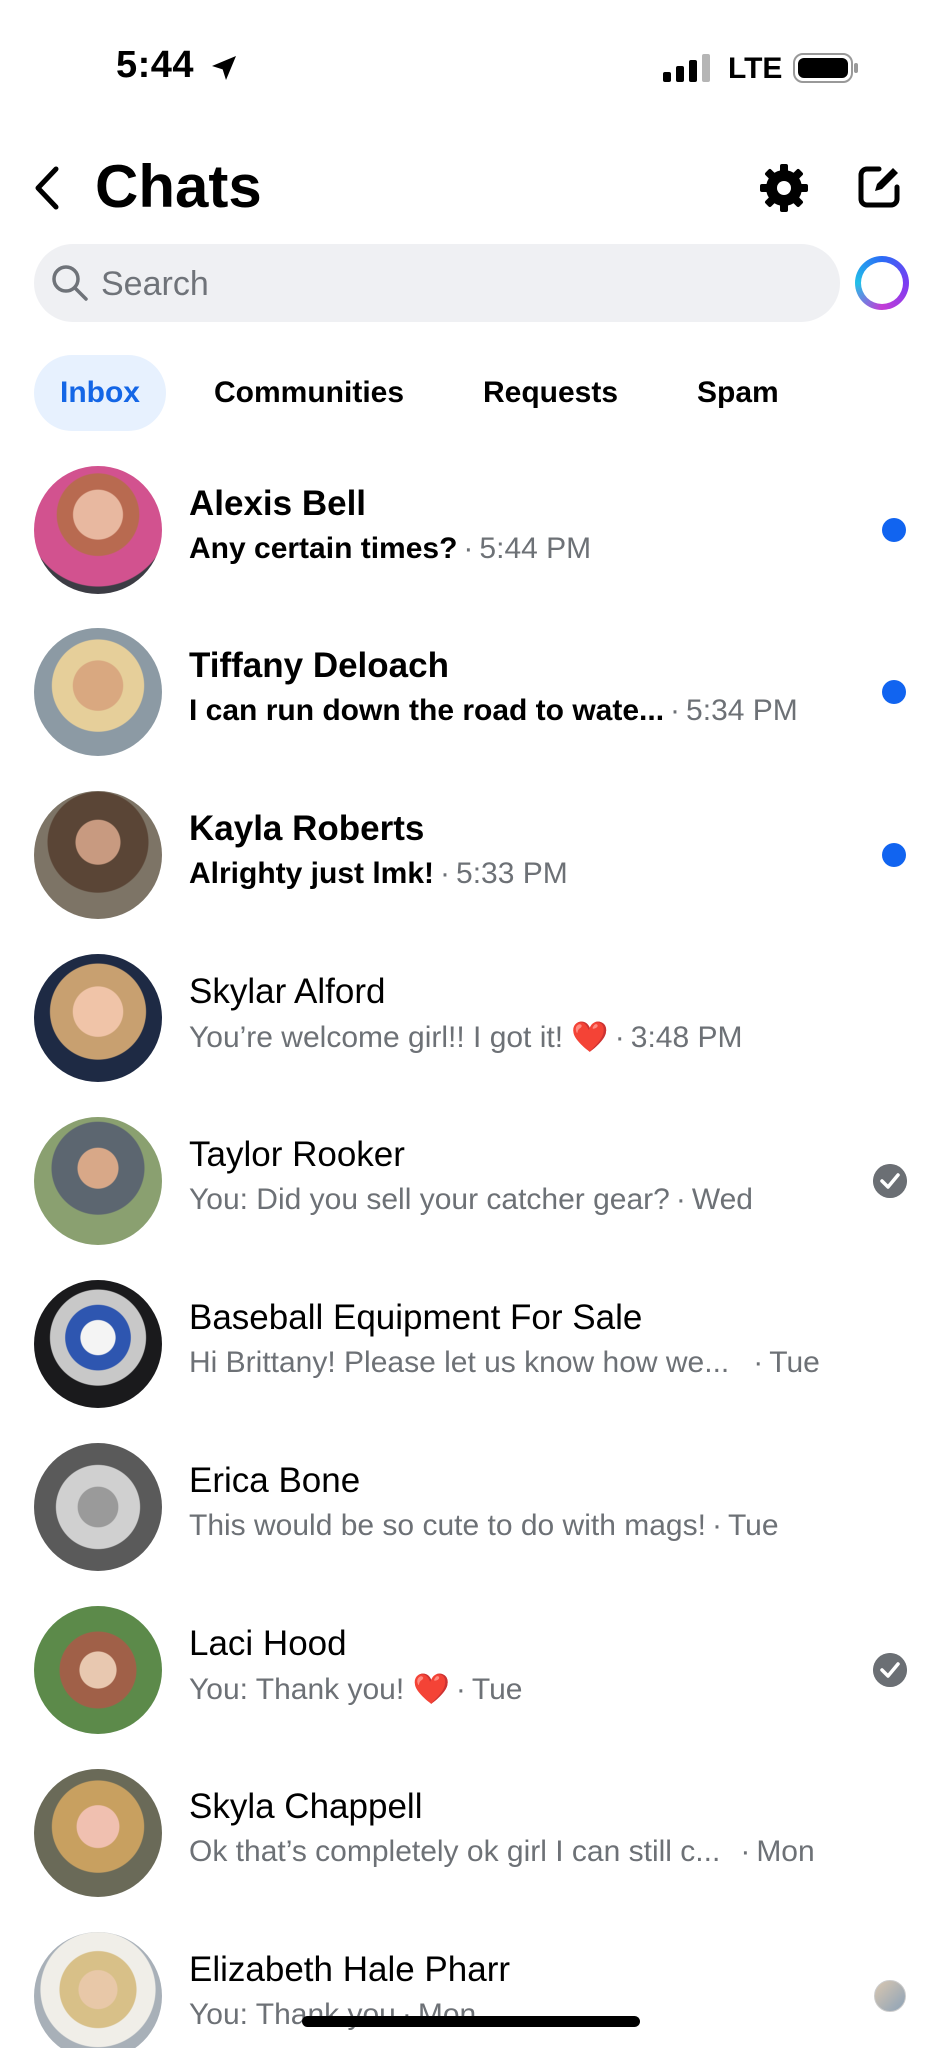 This screenshot has height=2048, width=943. I want to click on gear-icon, so click(784, 188).